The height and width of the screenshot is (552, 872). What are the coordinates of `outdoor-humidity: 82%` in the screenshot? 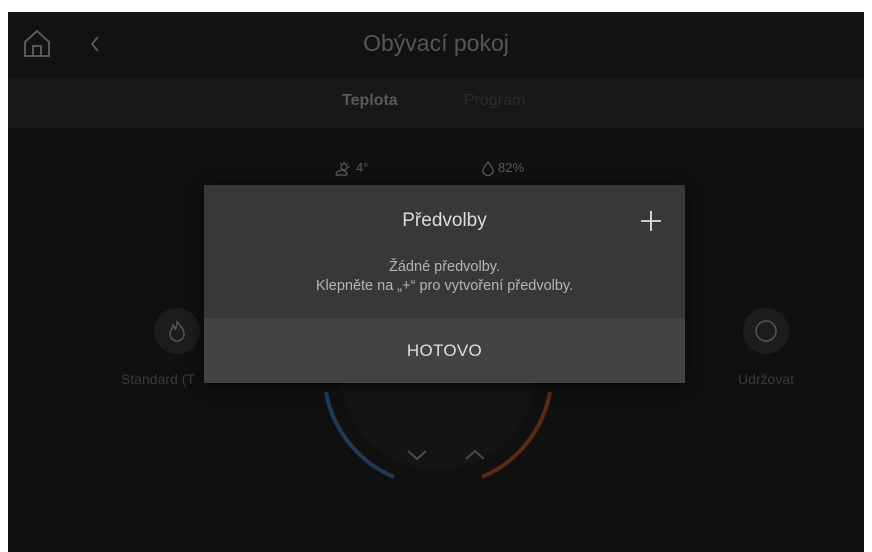 It's located at (503, 168).